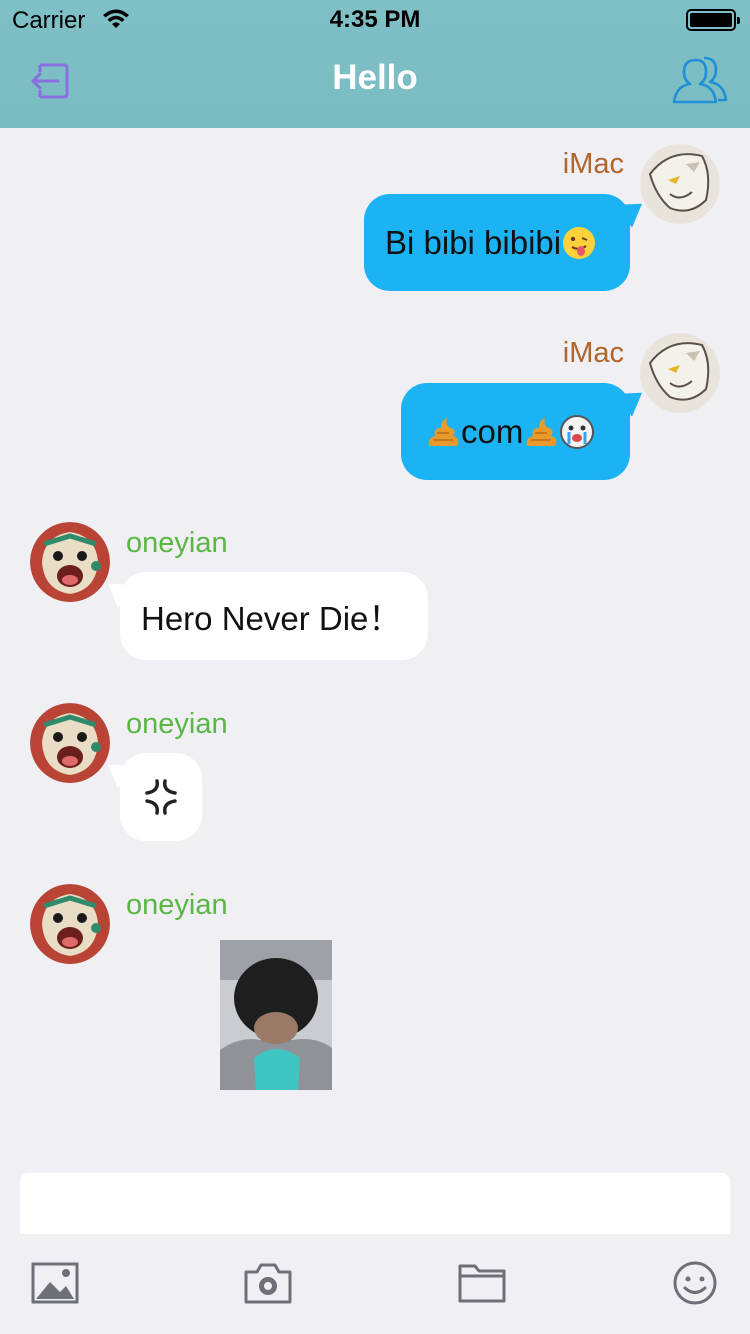 This screenshot has width=750, height=1334. Describe the element at coordinates (375, 1208) in the screenshot. I see `message-input` at that location.